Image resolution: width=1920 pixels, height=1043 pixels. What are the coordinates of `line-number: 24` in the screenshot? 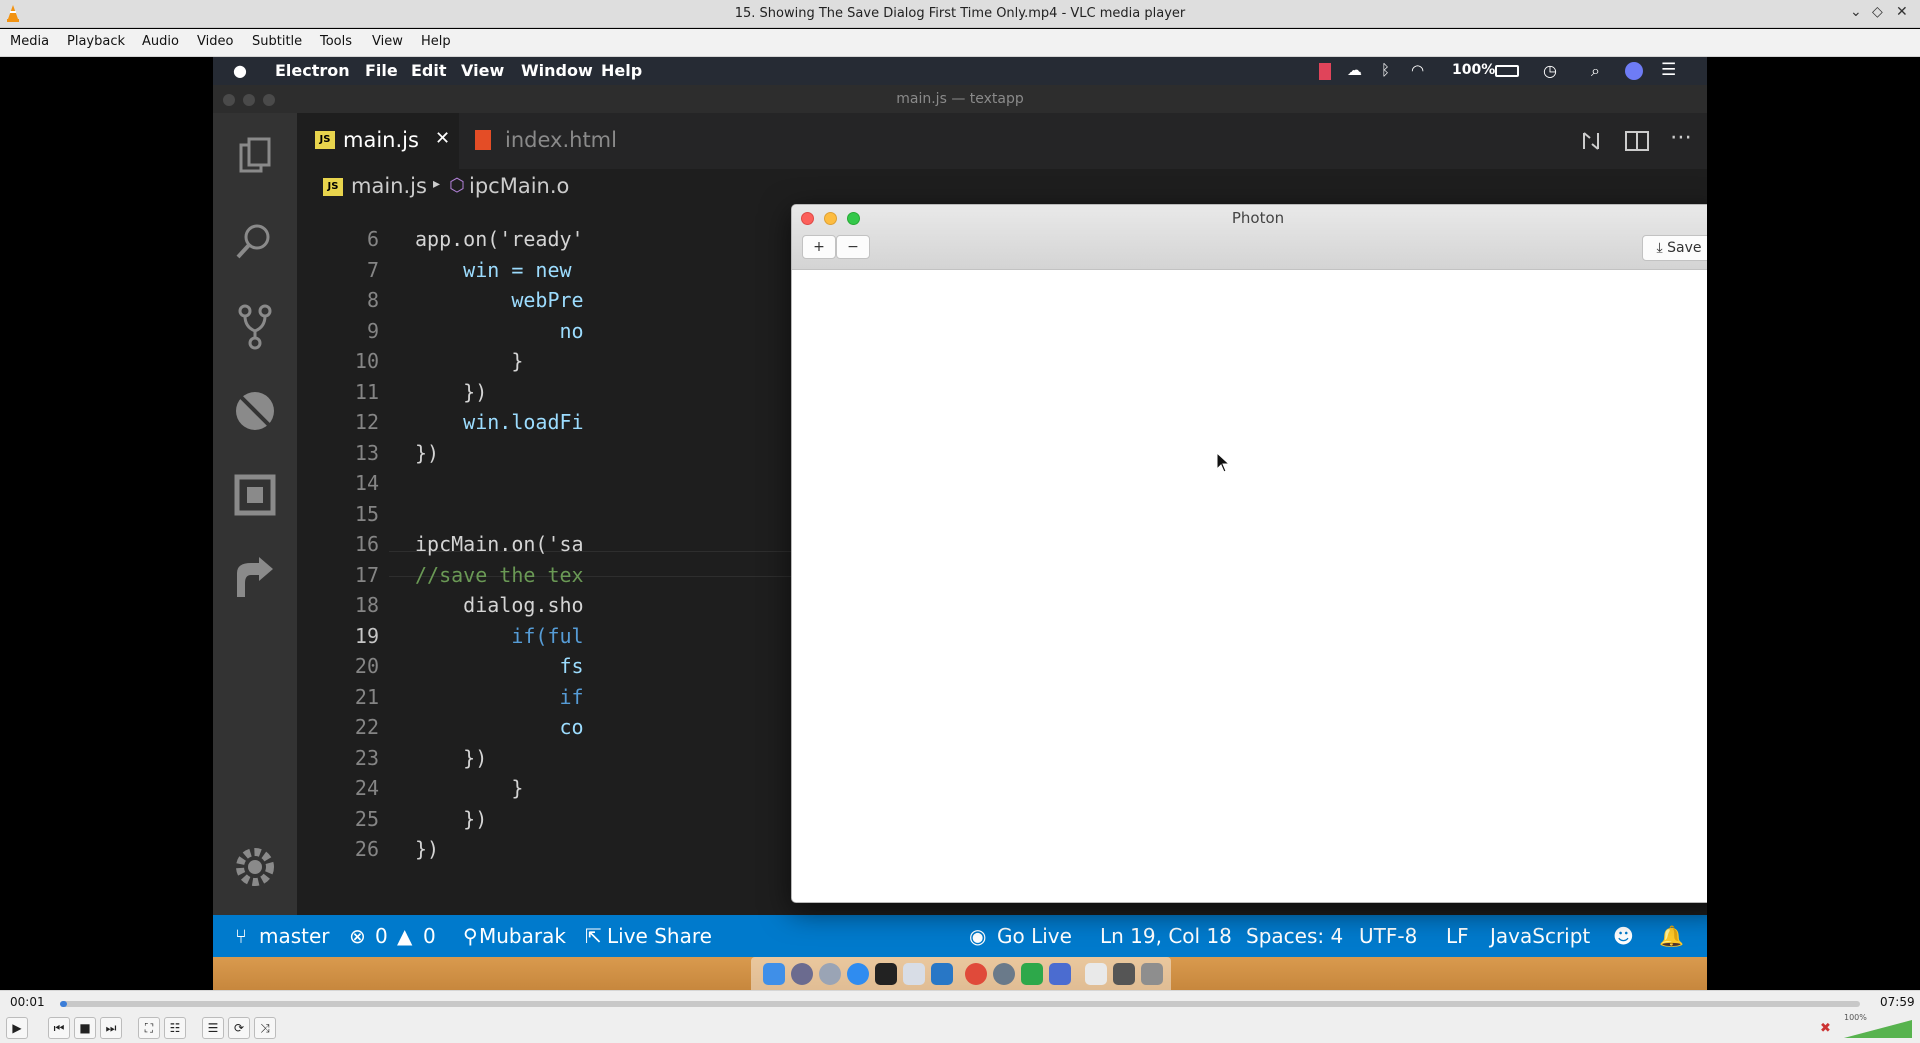 It's located at (366, 788).